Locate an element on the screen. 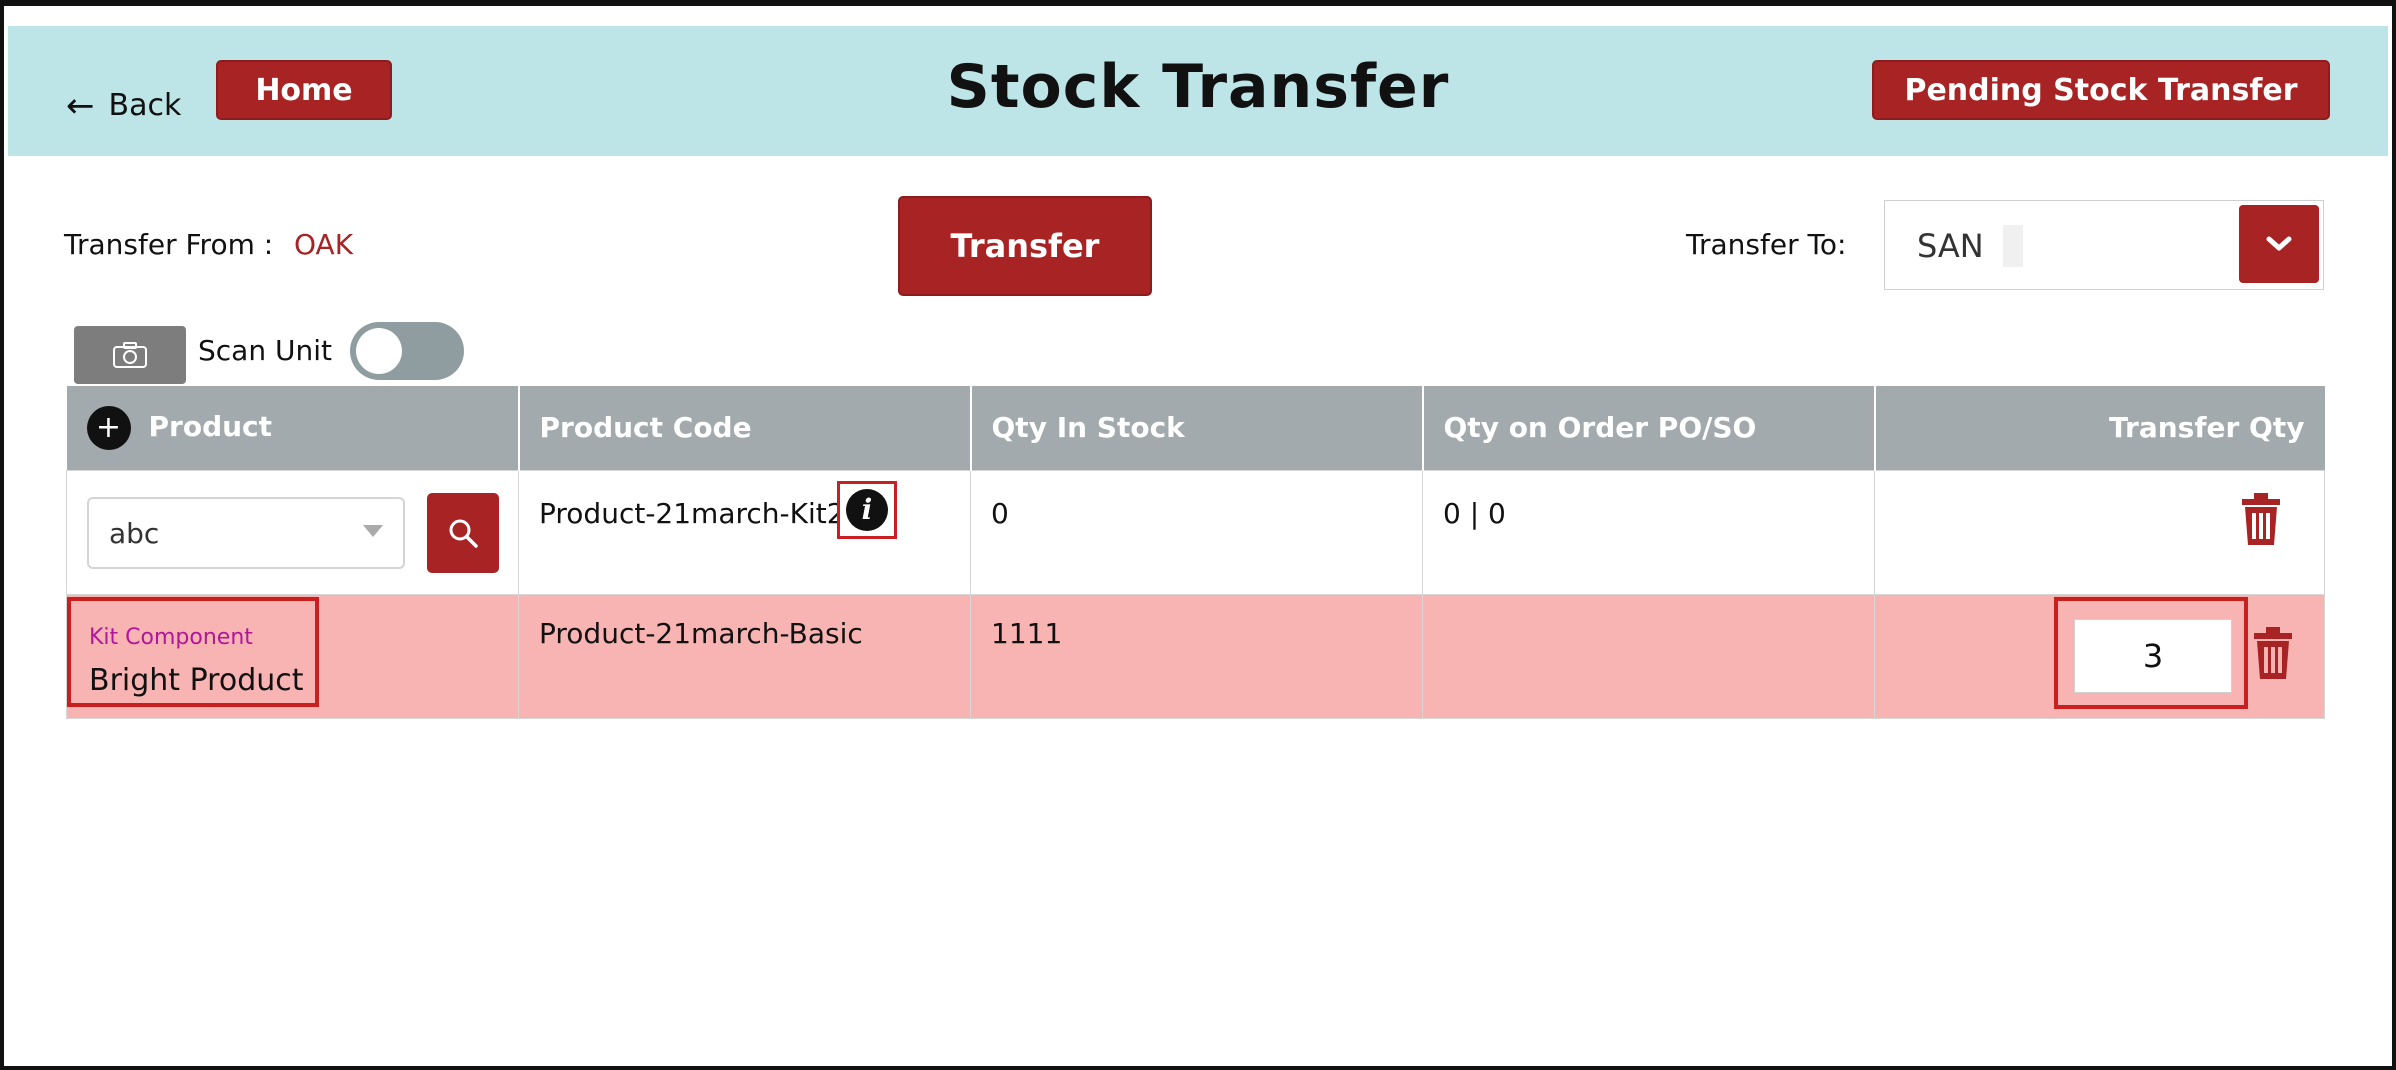 This screenshot has height=1070, width=2396. transfer-qty-cell is located at coordinates (2099, 532).